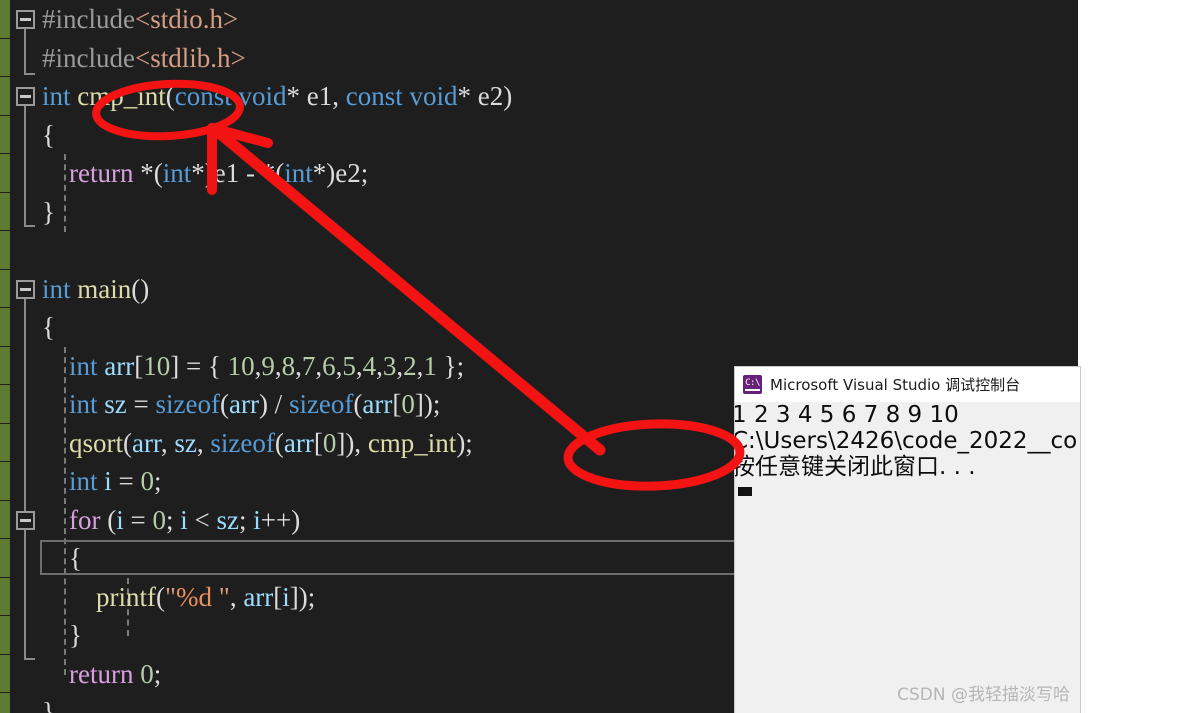 This screenshot has height=713, width=1189. Describe the element at coordinates (25, 520) in the screenshot. I see `fold-toggle-for-loop` at that location.